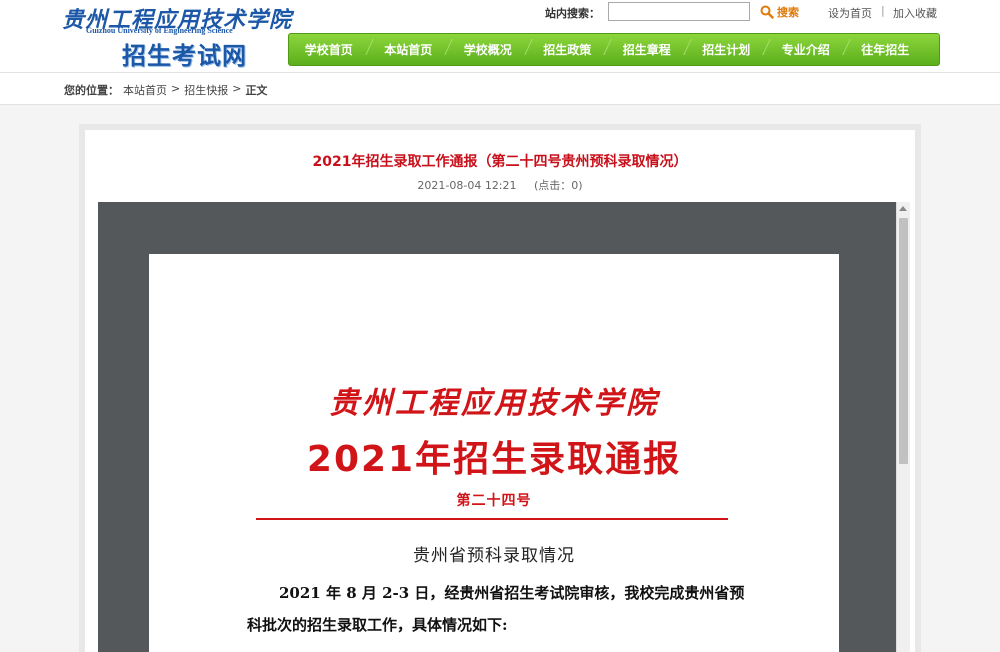  Describe the element at coordinates (494, 459) in the screenshot. I see `document-headline: 2021年招生录取通报` at that location.